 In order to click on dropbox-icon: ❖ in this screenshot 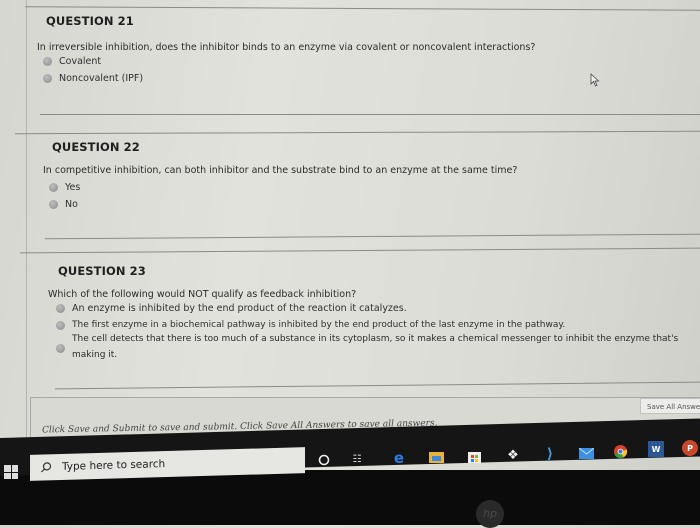, I will do `click(513, 455)`.